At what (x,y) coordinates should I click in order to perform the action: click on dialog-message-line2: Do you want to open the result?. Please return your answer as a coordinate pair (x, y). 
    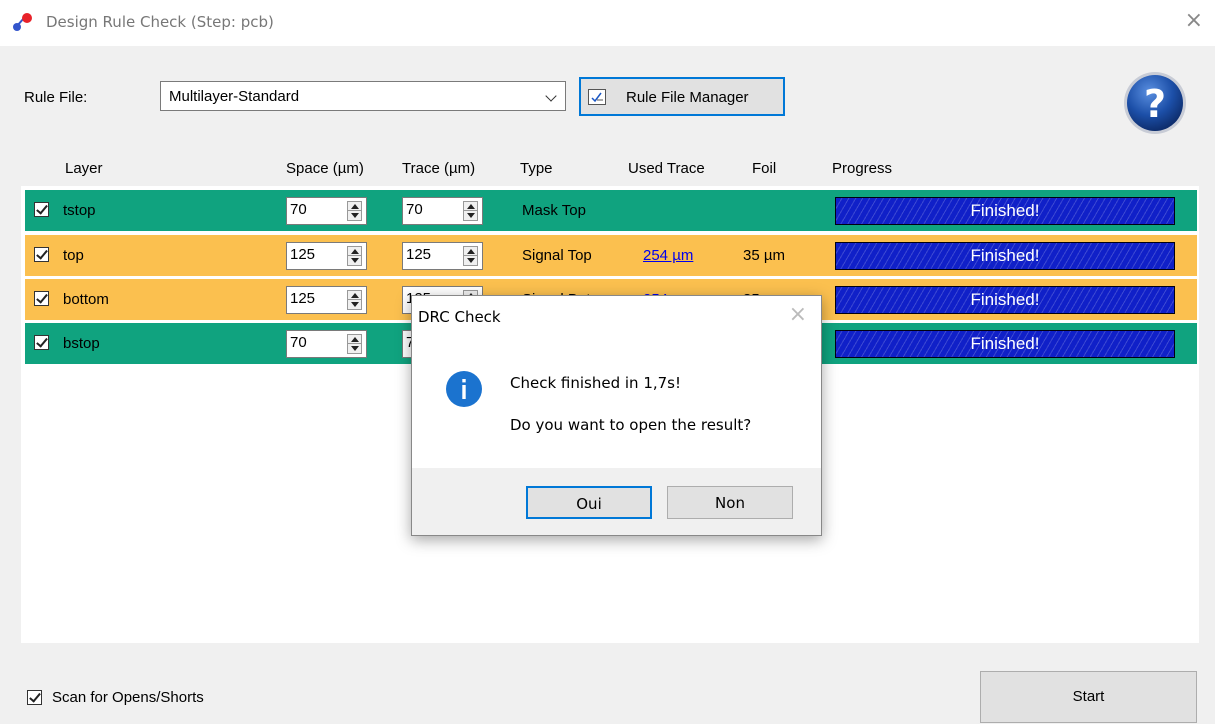
    Looking at the image, I should click on (631, 425).